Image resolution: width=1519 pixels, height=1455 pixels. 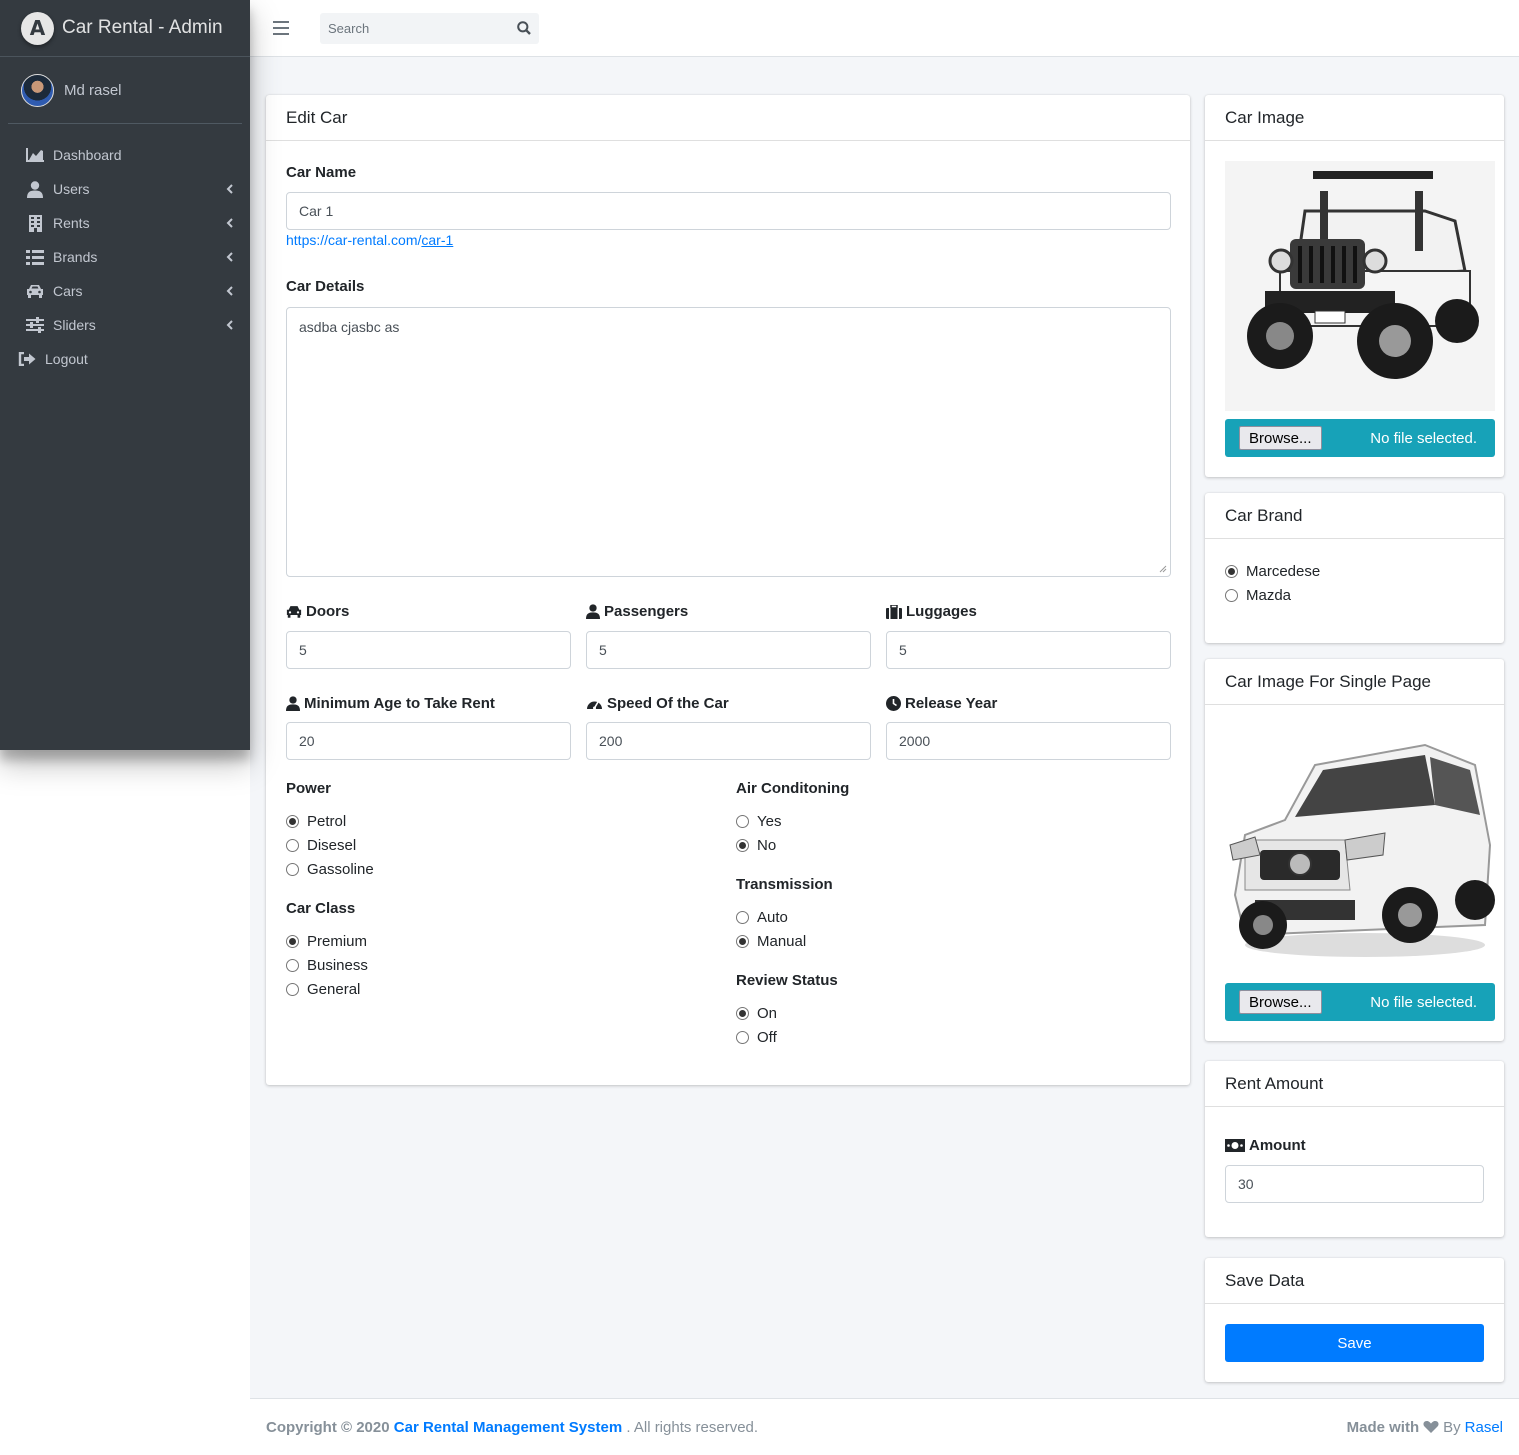 I want to click on footer-credit: Made with By Rasel, so click(x=1424, y=1427).